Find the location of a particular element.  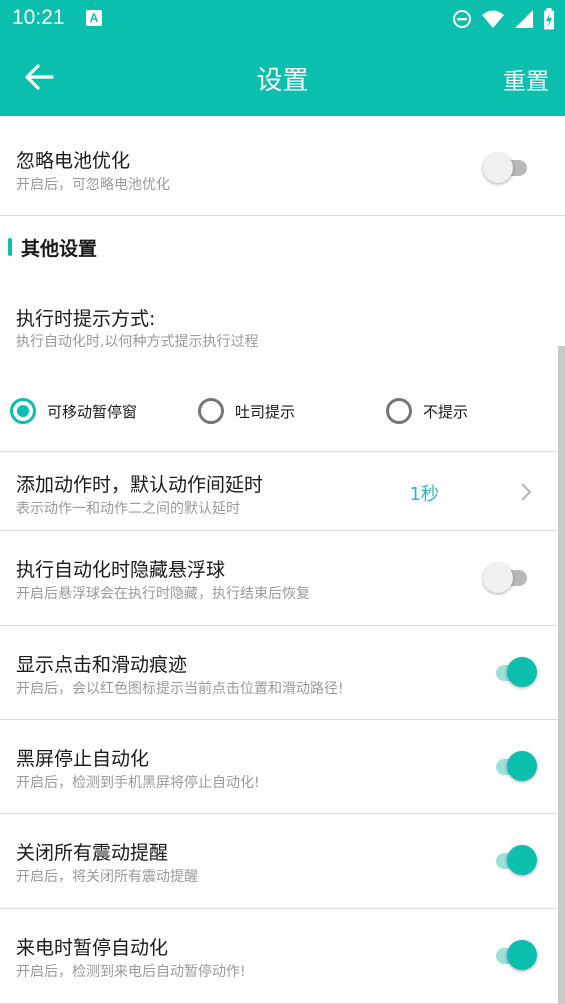

radio-toast-prompt: 吐司提示 is located at coordinates (246, 411).